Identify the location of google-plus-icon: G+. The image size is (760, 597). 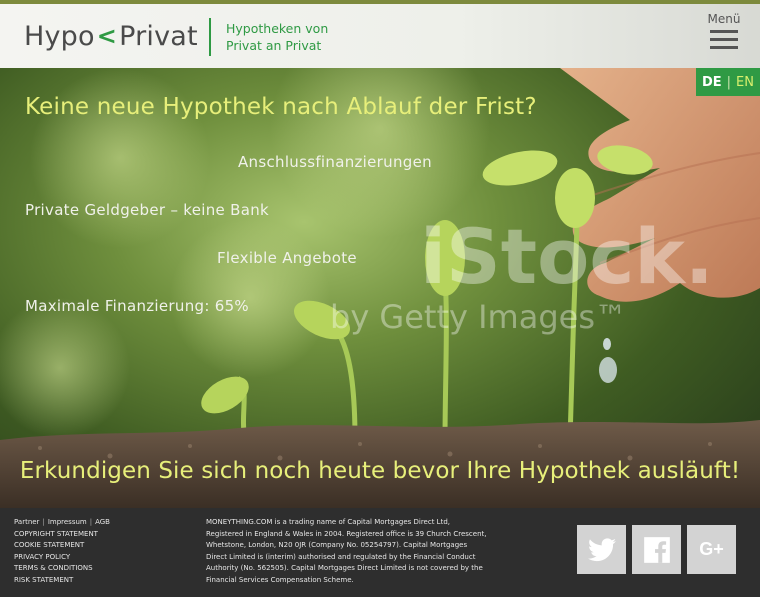
(711, 549).